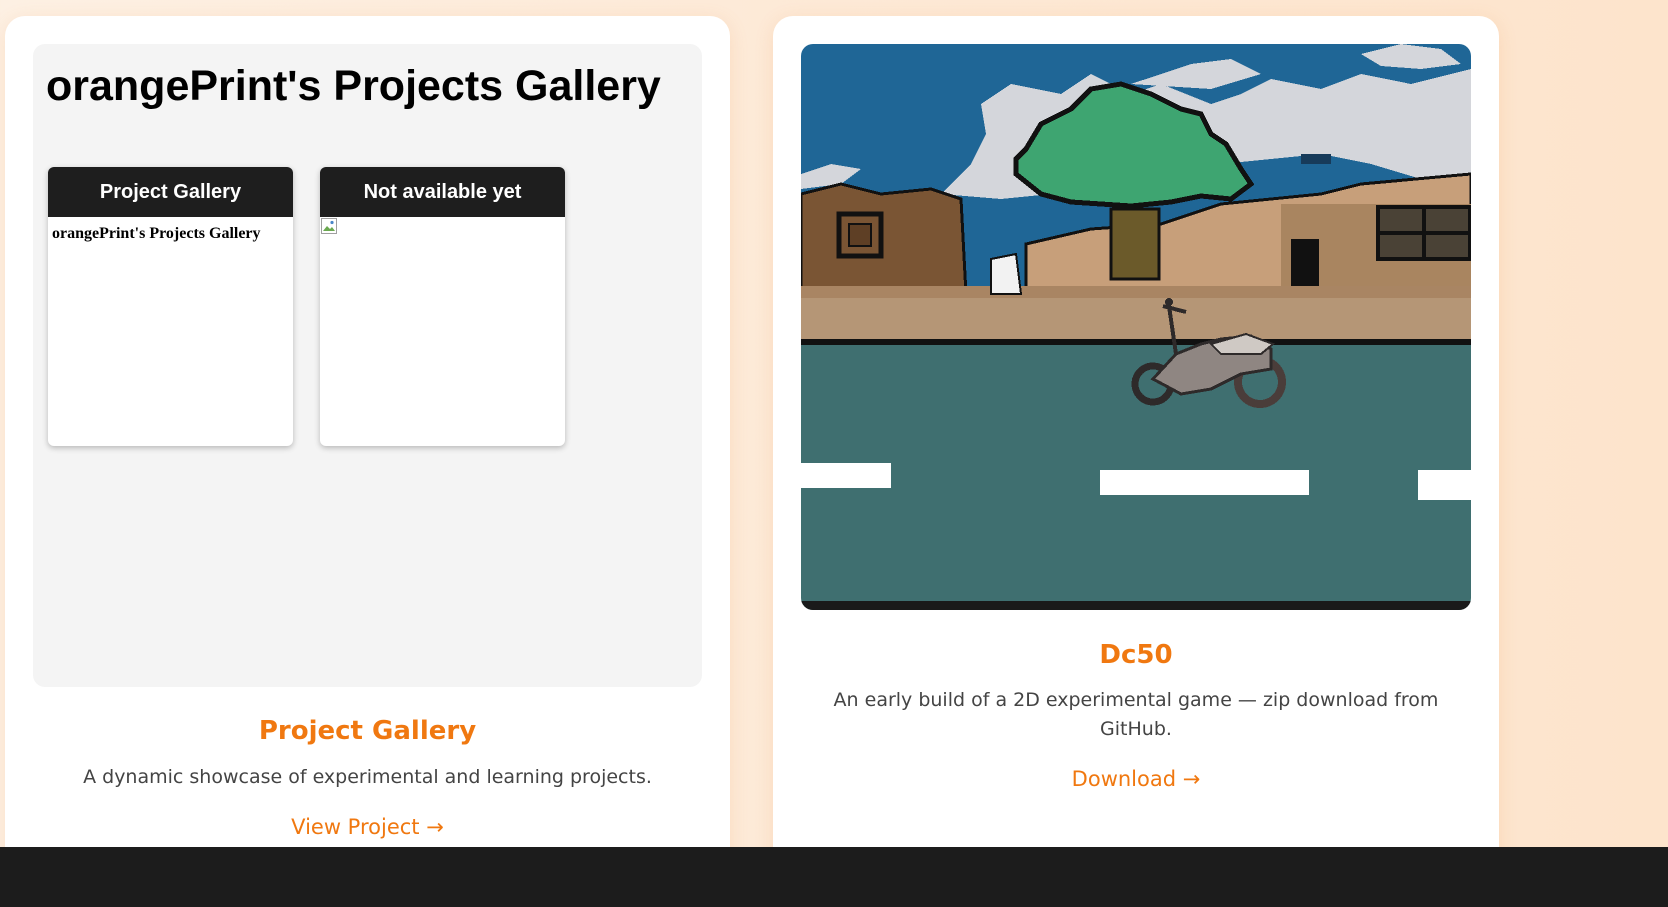 The image size is (1668, 907). What do you see at coordinates (170, 192) in the screenshot?
I see `mini-card-header: Project Gallery` at bounding box center [170, 192].